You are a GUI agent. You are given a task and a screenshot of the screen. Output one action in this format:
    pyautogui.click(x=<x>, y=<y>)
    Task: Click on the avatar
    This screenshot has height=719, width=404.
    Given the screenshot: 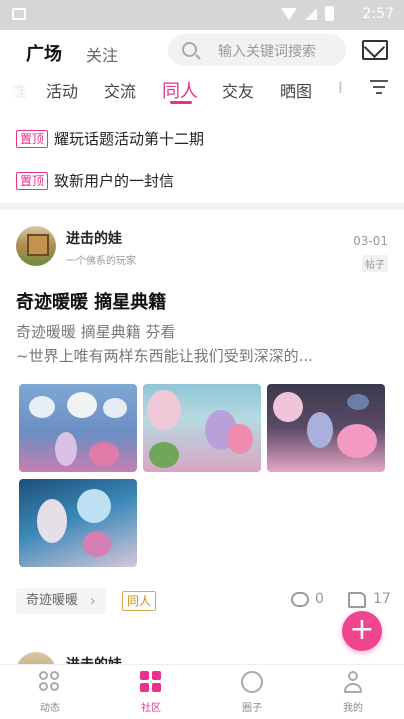 What is the action you would take?
    pyautogui.click(x=36, y=246)
    